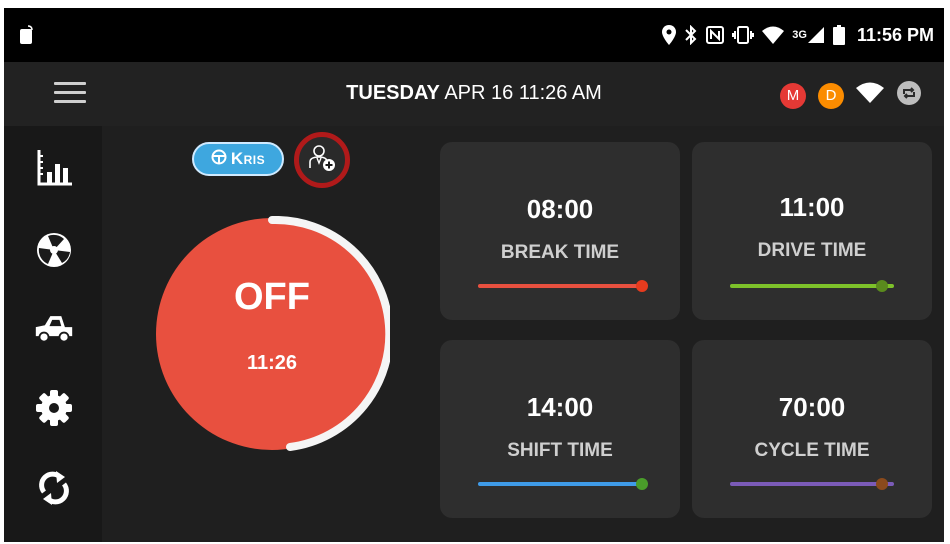 The image size is (950, 544). Describe the element at coordinates (838, 35) in the screenshot. I see `battery-icon` at that location.